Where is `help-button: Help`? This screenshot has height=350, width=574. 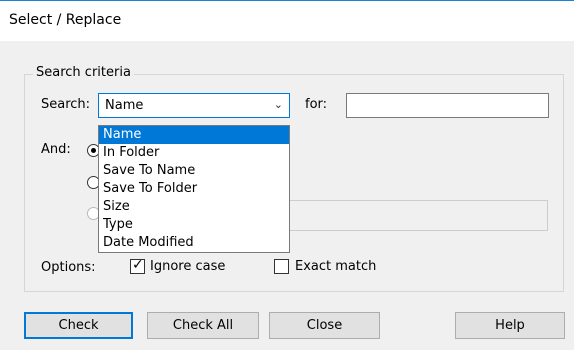
help-button: Help is located at coordinates (510, 325).